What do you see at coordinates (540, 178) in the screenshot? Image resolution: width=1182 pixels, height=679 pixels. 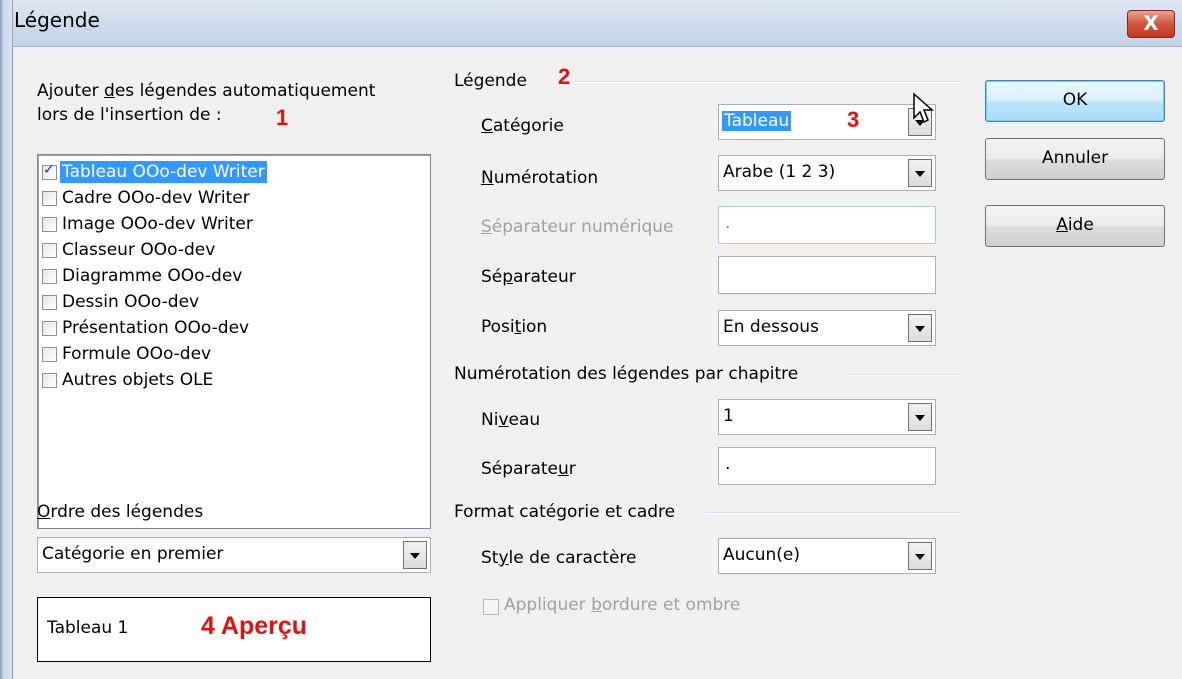 I see `numbering-label: Numérotation` at bounding box center [540, 178].